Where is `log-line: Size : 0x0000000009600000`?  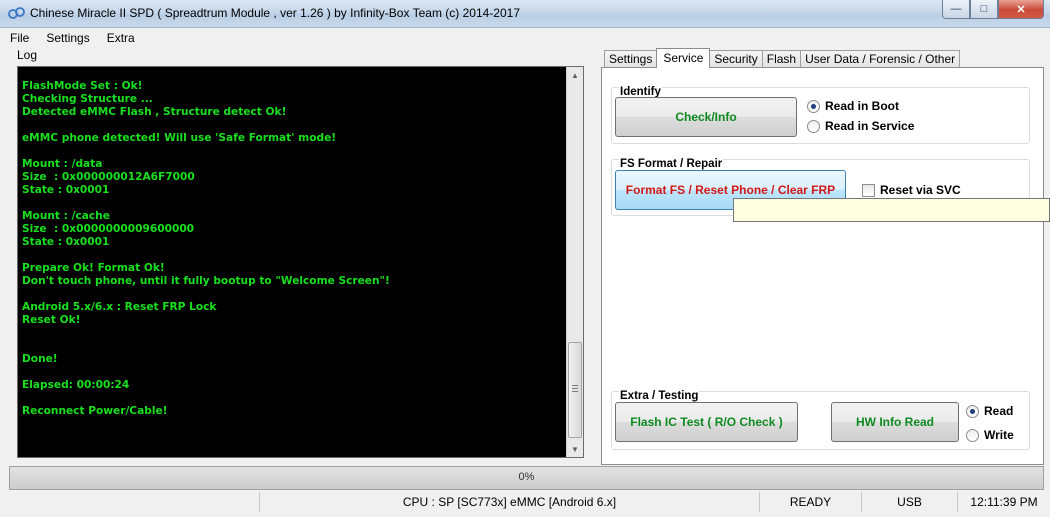 log-line: Size : 0x0000000009600000 is located at coordinates (108, 229).